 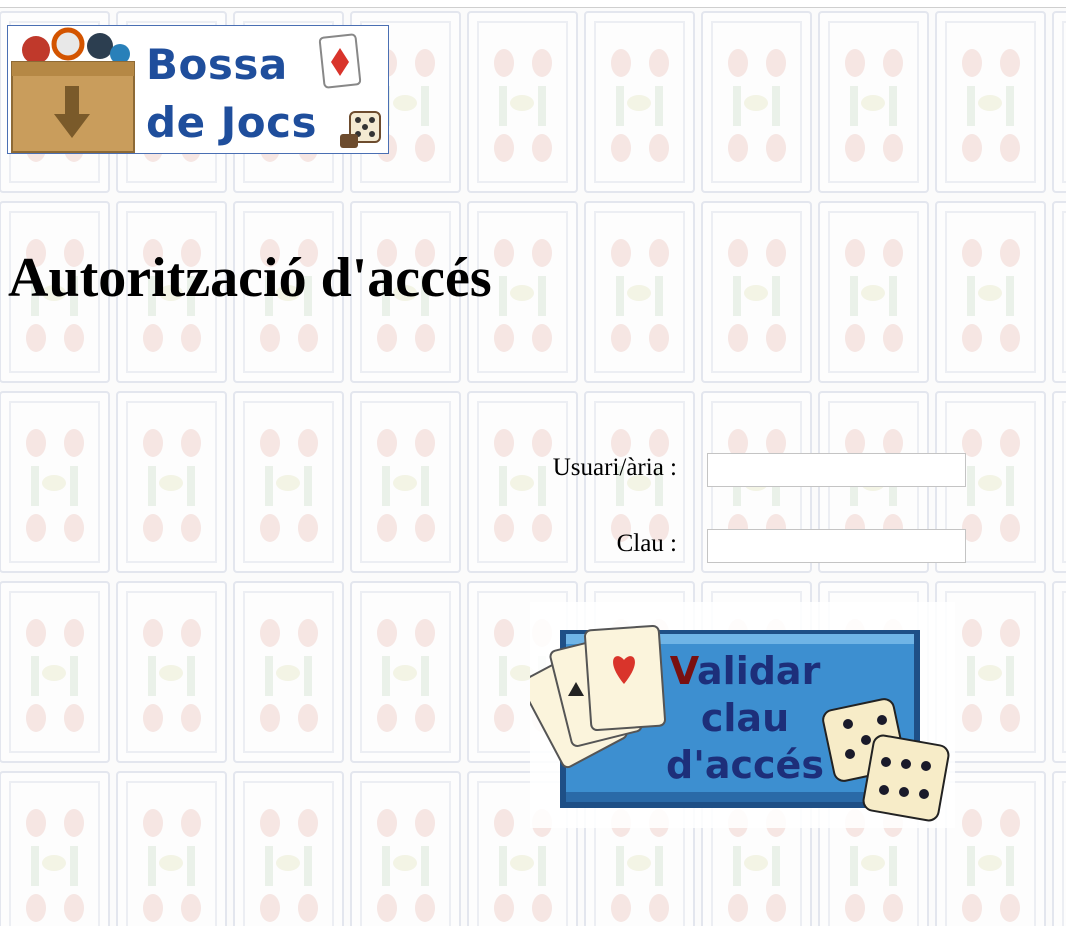 What do you see at coordinates (533, 4) in the screenshot?
I see `browser-top-rule` at bounding box center [533, 4].